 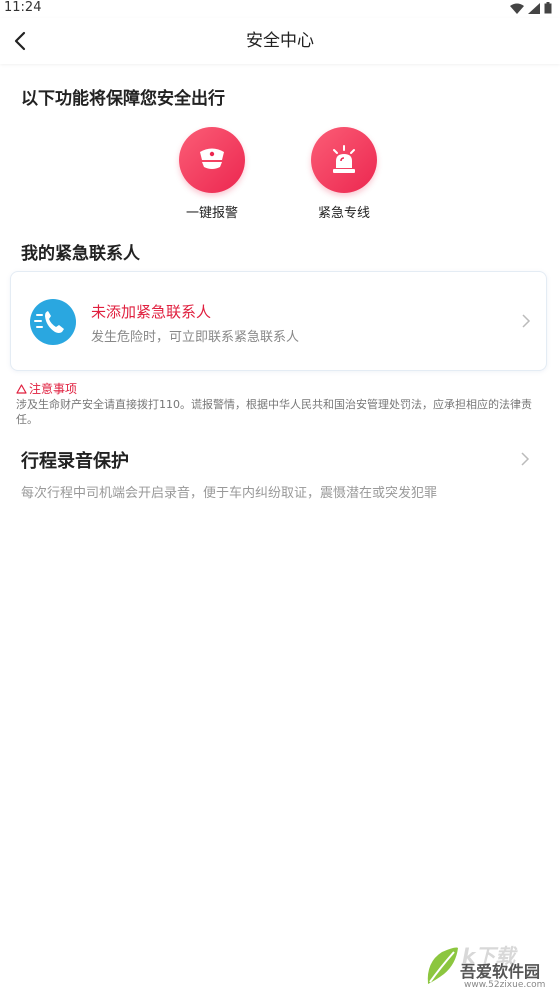 I want to click on alarm-circle, so click(x=212, y=160).